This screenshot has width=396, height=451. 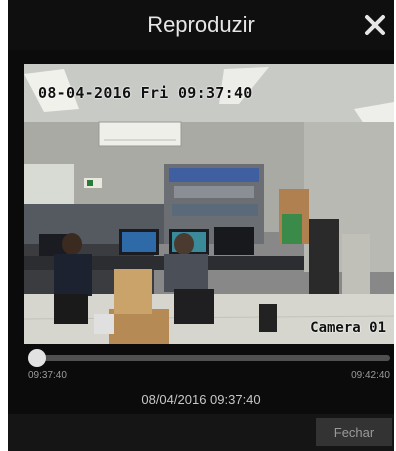 What do you see at coordinates (201, 432) in the screenshot?
I see `dialog-footer: Fechar` at bounding box center [201, 432].